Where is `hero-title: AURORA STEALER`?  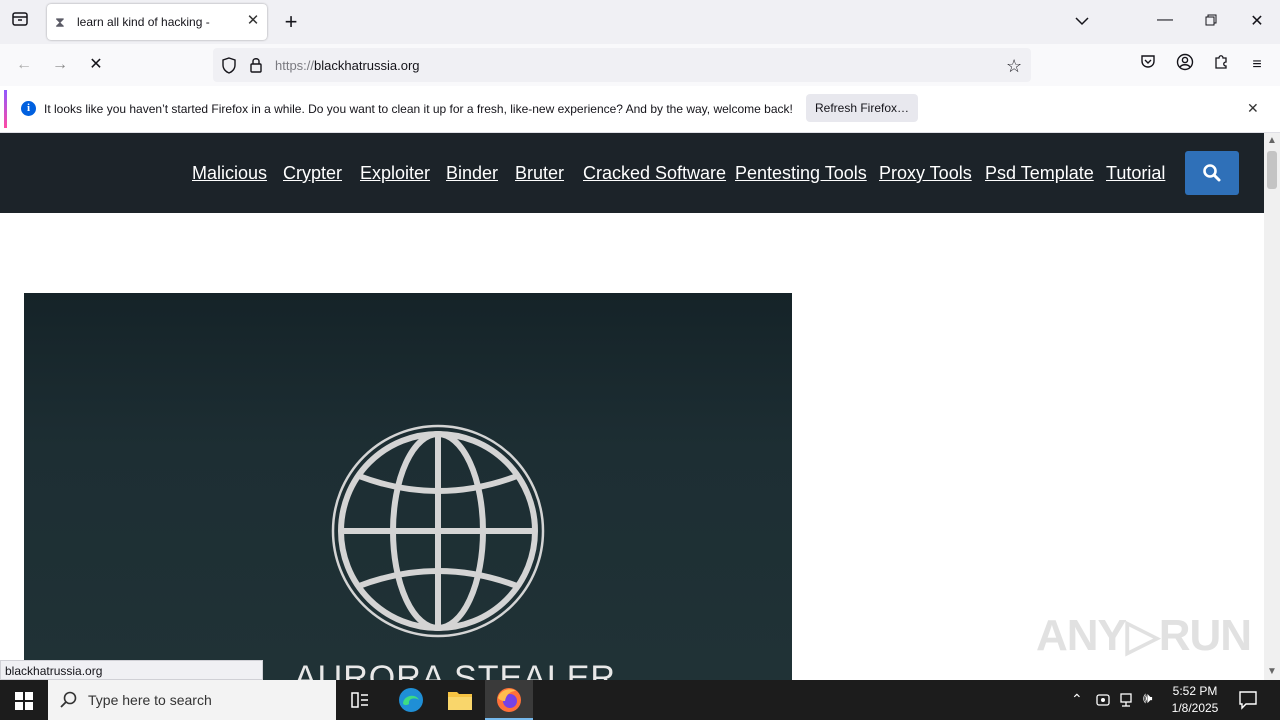
hero-title: AURORA STEALER is located at coordinates (455, 669).